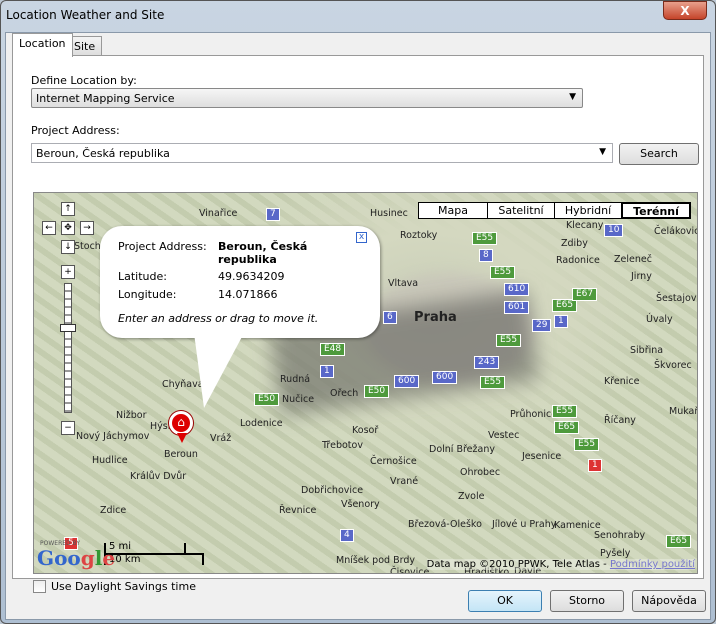  What do you see at coordinates (182, 438) in the screenshot?
I see `marker-tip` at bounding box center [182, 438].